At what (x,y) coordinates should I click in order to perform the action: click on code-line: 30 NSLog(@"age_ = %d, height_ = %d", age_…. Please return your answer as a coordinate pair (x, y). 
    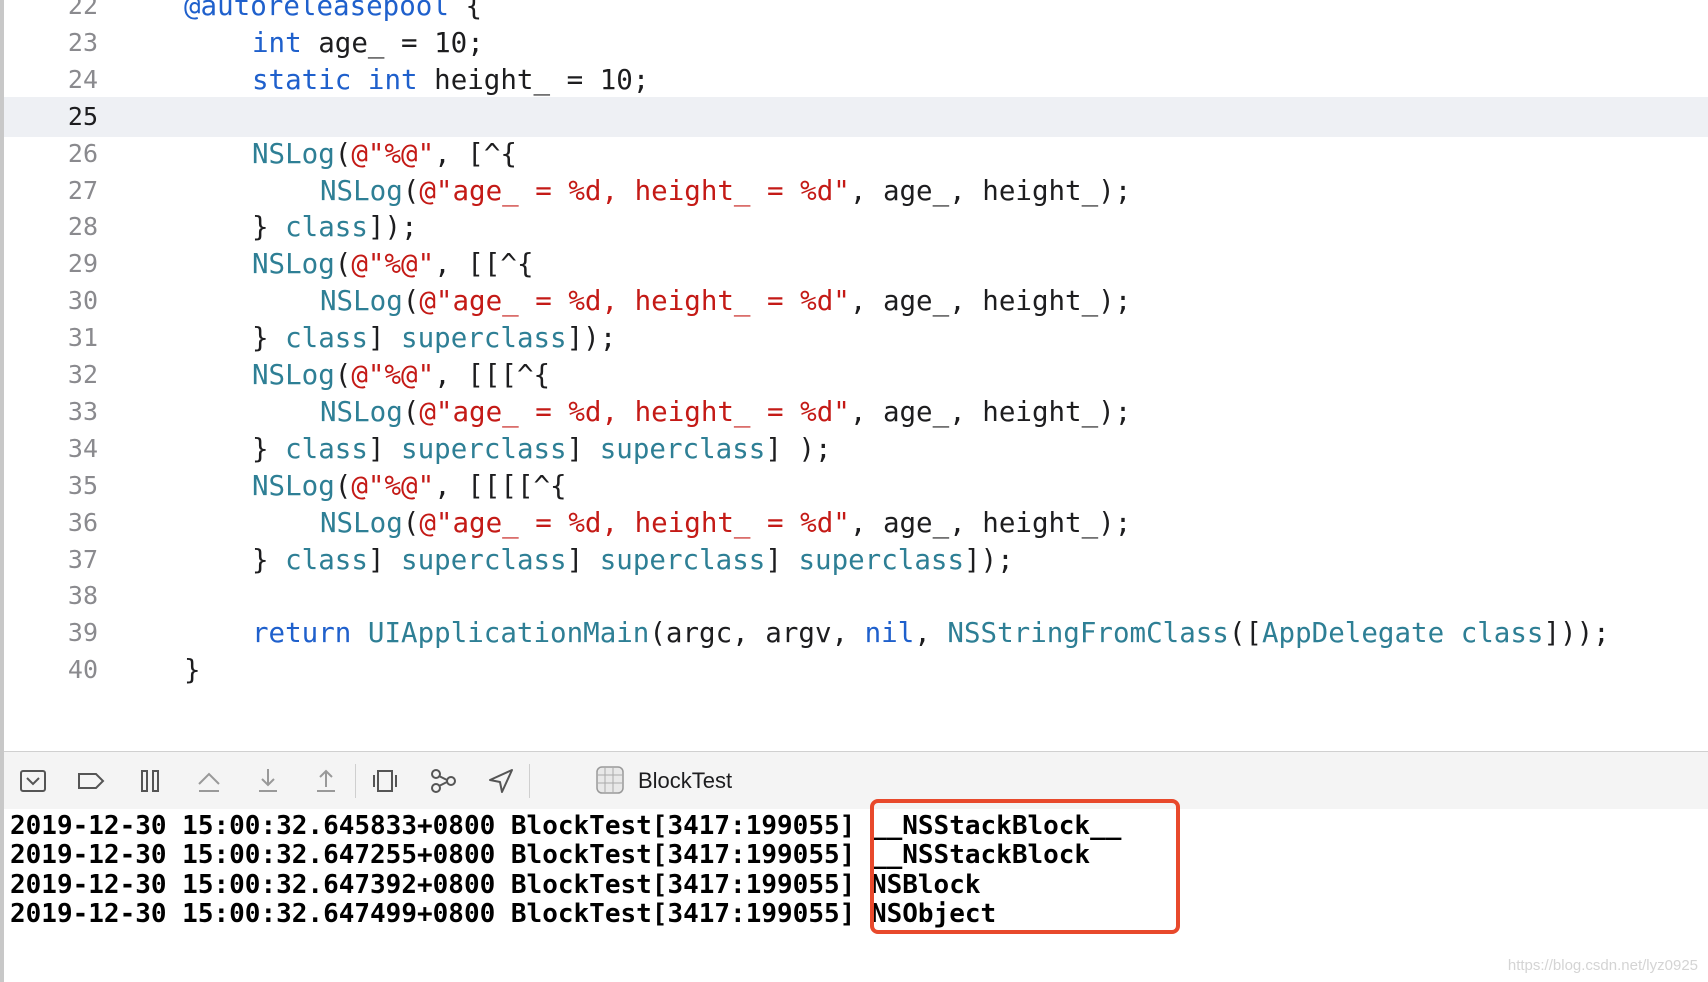
    Looking at the image, I should click on (856, 301).